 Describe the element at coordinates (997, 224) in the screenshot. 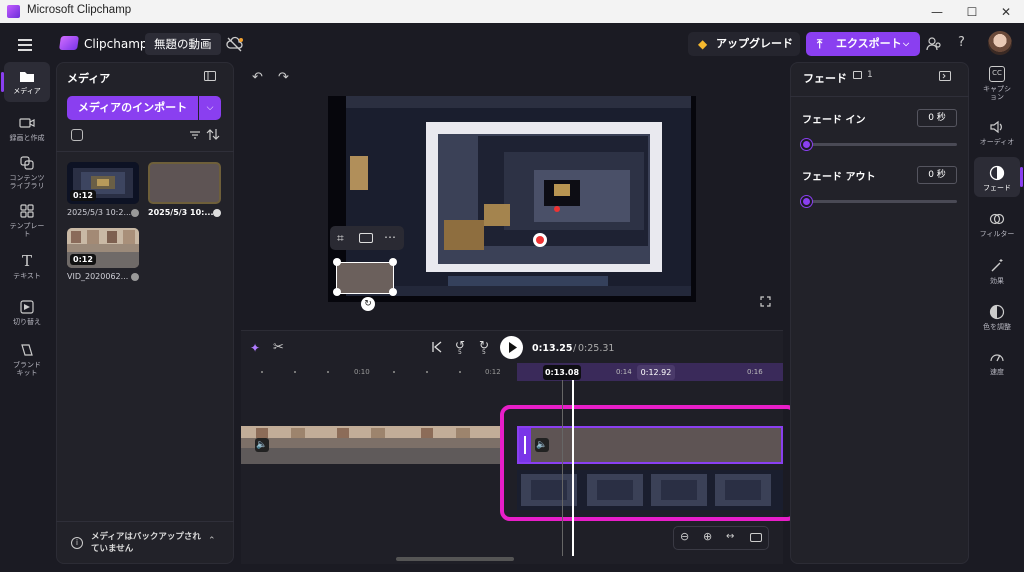

I see `rail-item-filters: フィルター` at that location.